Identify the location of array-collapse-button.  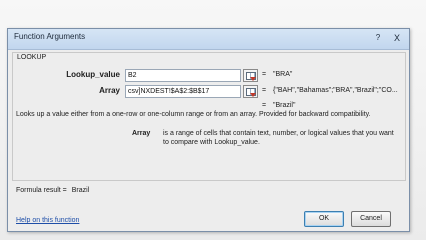
(250, 91).